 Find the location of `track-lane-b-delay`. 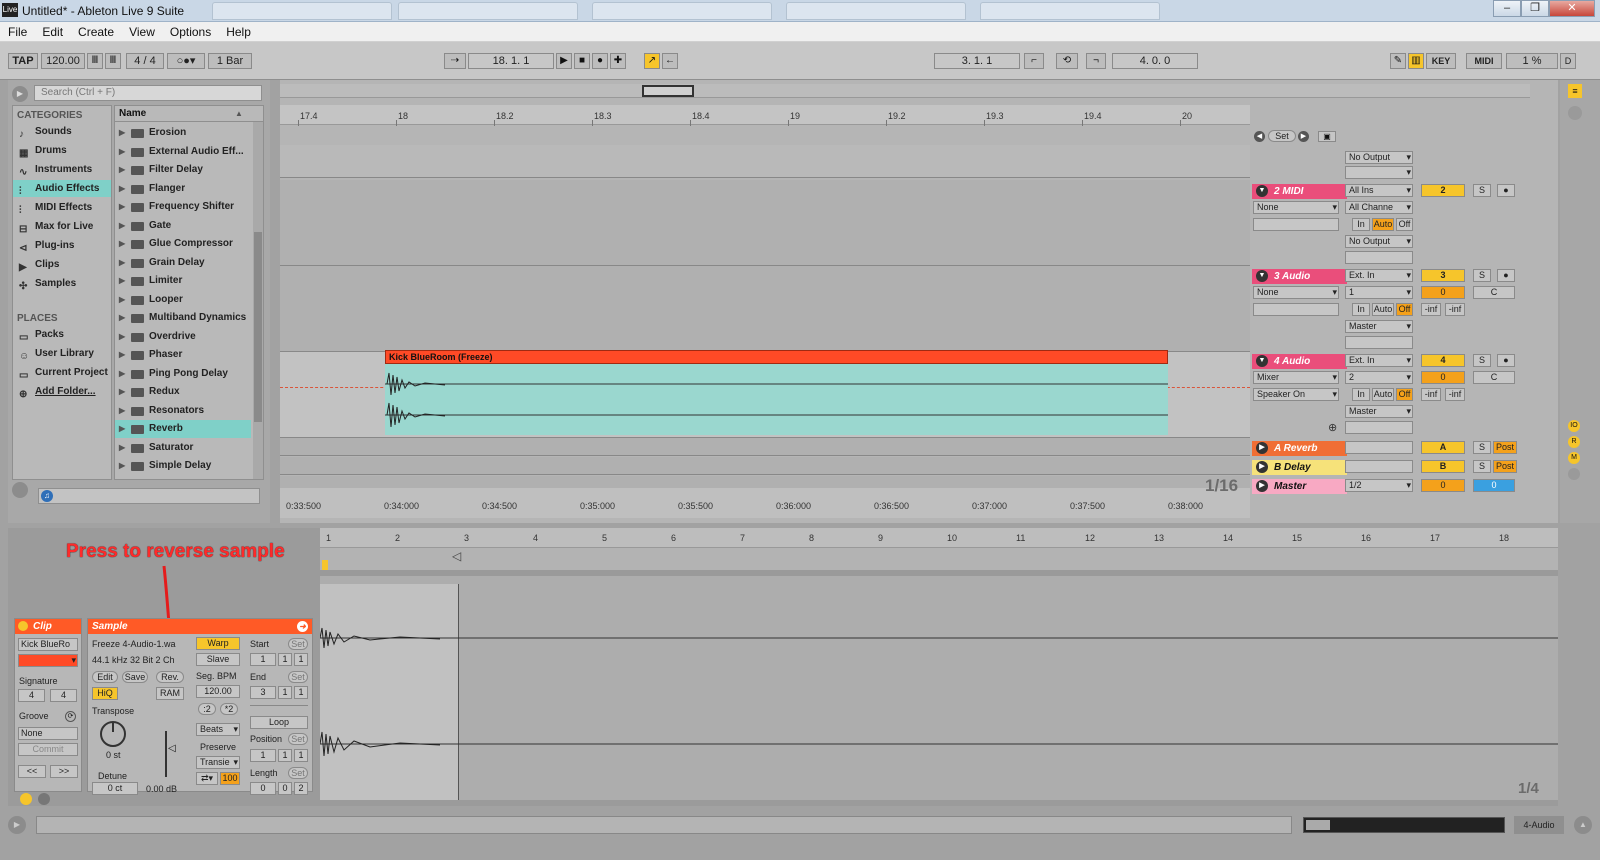

track-lane-b-delay is located at coordinates (765, 466).